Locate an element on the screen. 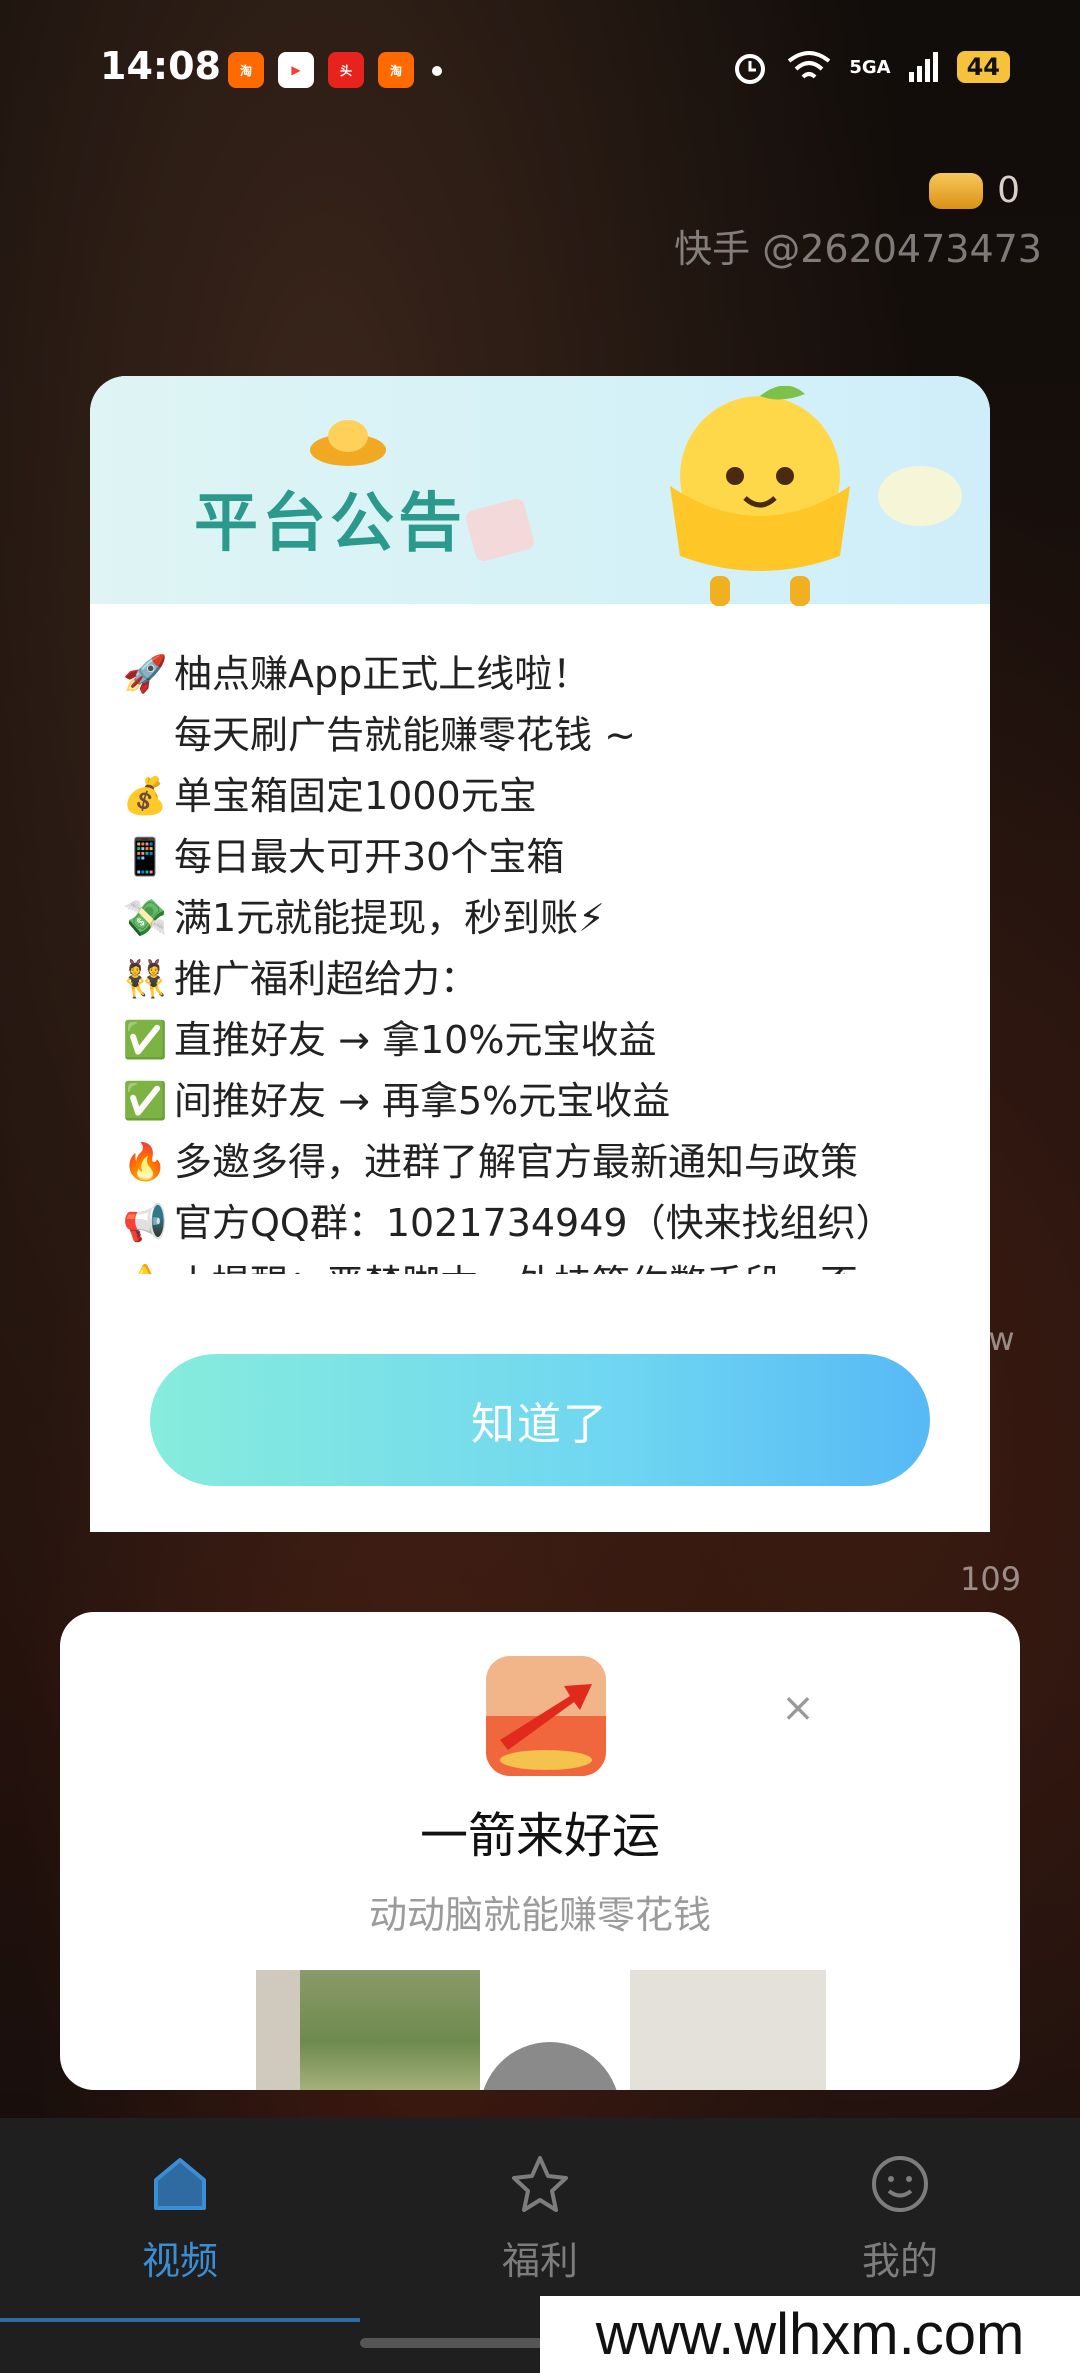  floating-button is located at coordinates (550, 2066).